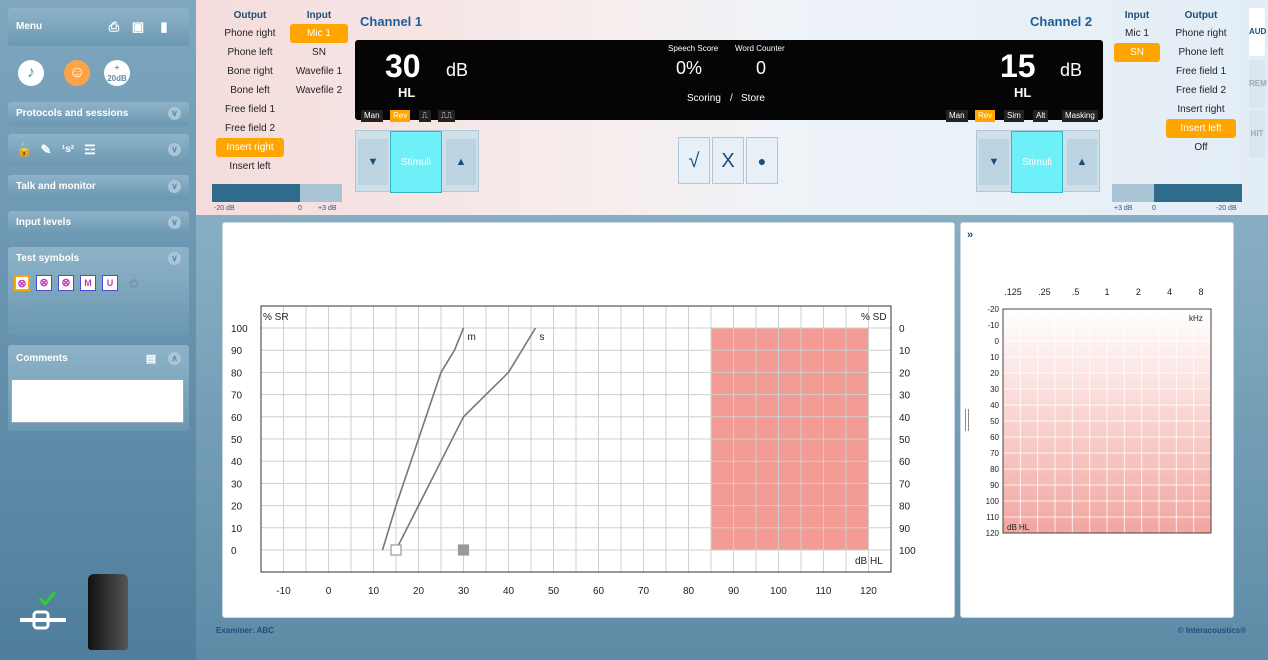  Describe the element at coordinates (250, 71) in the screenshot. I see `ch1-output-item: Bone right` at that location.